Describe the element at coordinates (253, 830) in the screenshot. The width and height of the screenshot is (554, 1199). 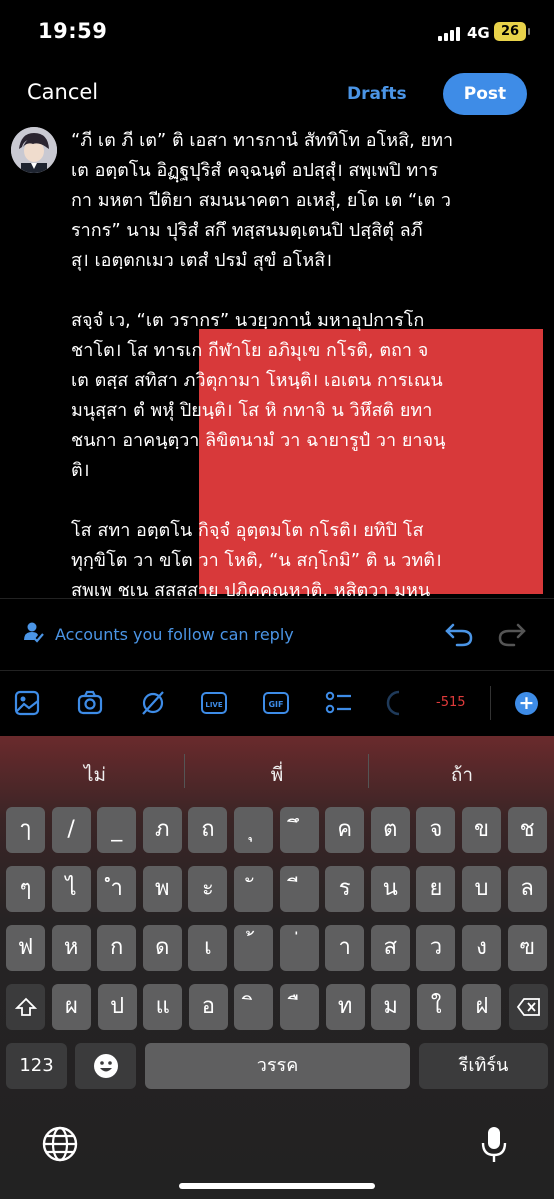
I see `key-row1-5: ุ` at that location.